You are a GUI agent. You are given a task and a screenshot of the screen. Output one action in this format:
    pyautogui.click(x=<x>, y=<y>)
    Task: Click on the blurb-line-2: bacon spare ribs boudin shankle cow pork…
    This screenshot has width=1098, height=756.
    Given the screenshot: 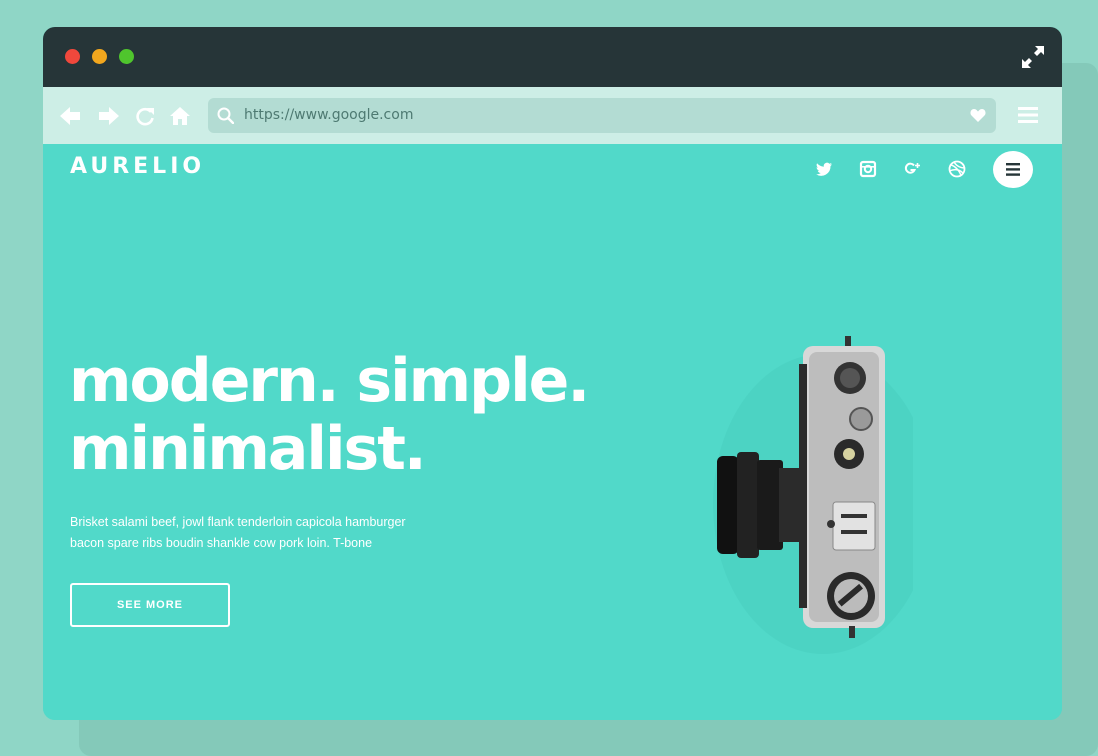 What is the action you would take?
    pyautogui.click(x=221, y=543)
    